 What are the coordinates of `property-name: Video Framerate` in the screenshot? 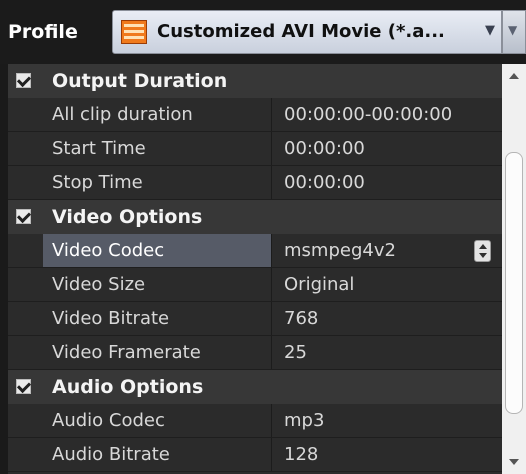 It's located at (157, 352).